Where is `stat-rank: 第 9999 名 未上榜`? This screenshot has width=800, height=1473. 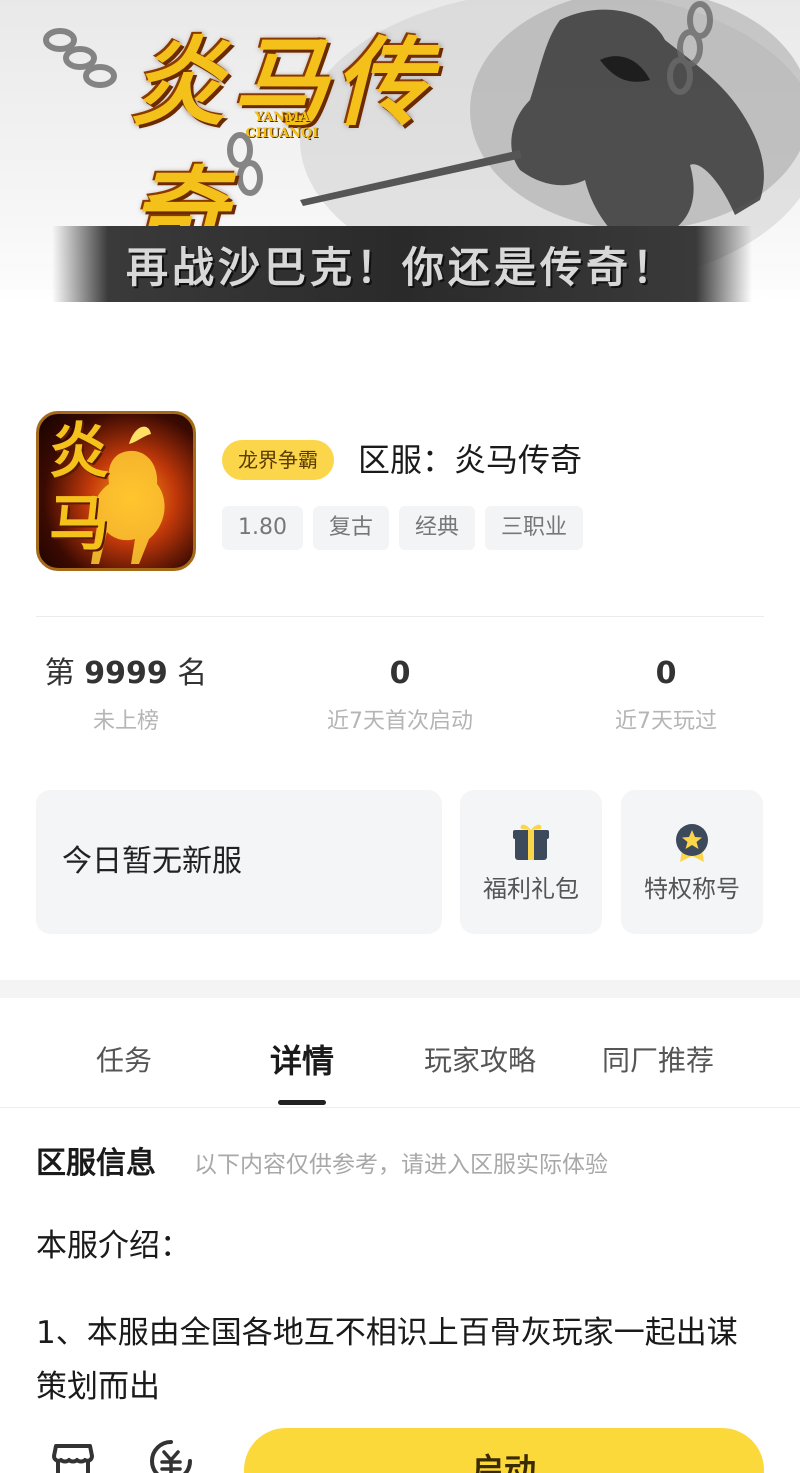 stat-rank: 第 9999 名 未上榜 is located at coordinates (126, 694).